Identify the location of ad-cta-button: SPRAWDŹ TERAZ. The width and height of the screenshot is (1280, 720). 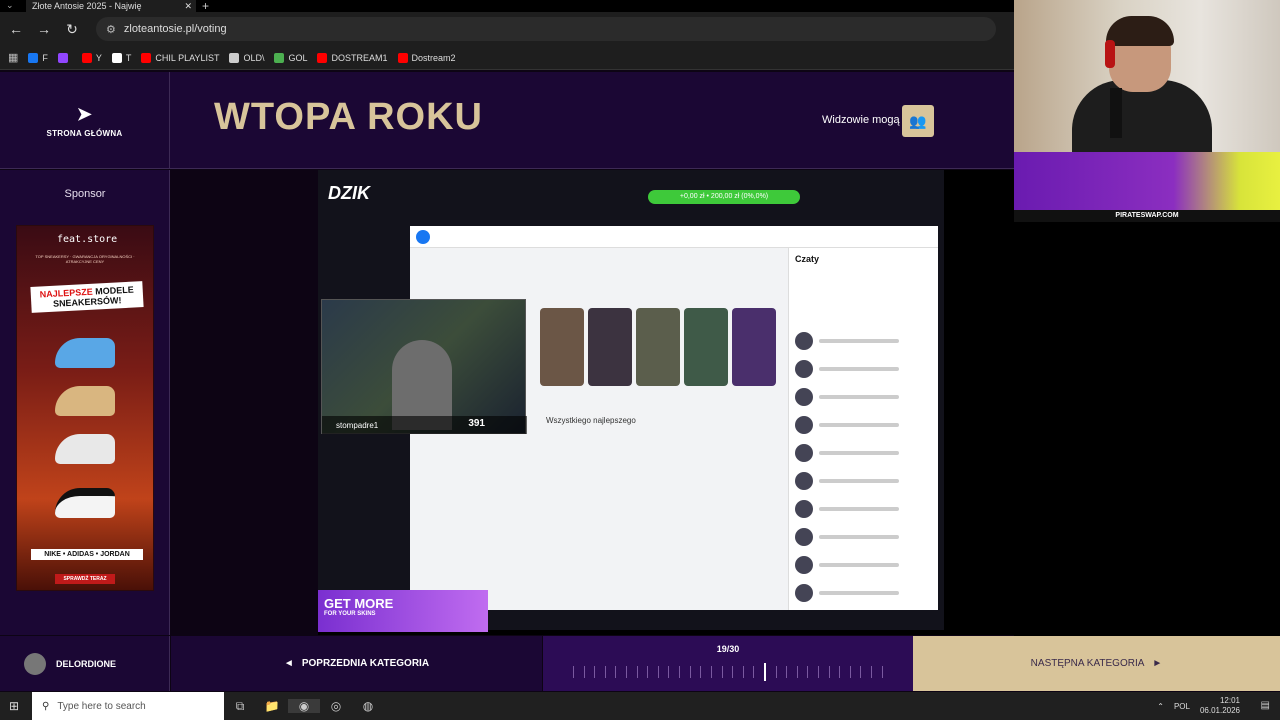
(85, 579).